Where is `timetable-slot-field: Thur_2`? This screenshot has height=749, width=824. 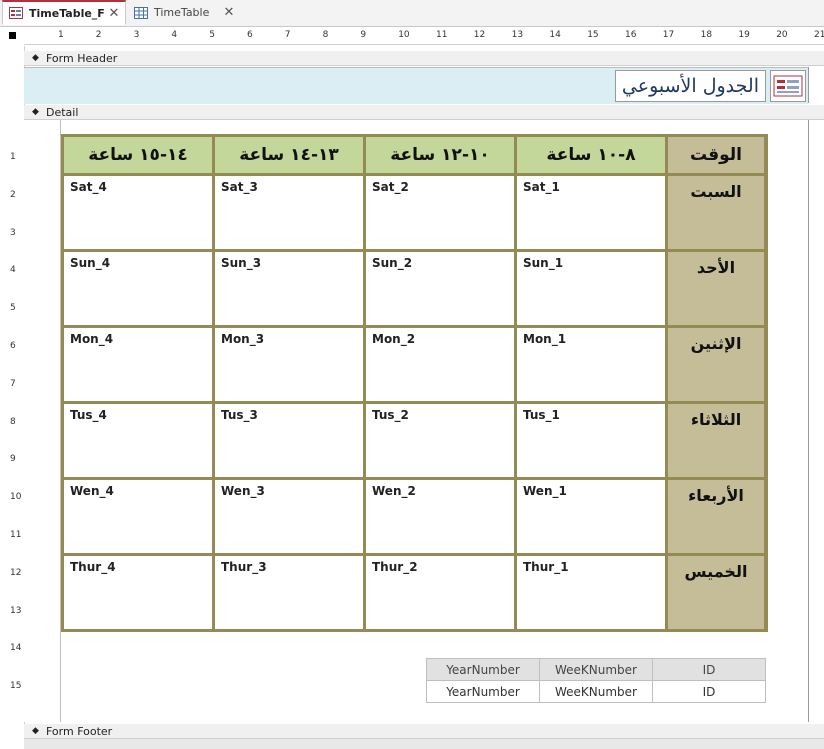
timetable-slot-field: Thur_2 is located at coordinates (440, 592).